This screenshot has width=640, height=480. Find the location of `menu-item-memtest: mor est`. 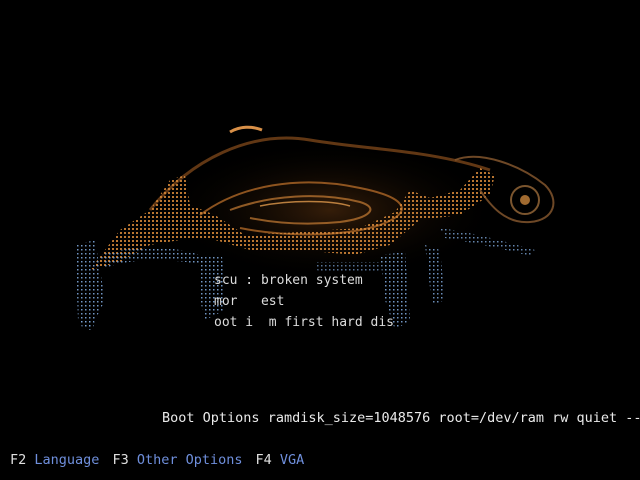

menu-item-memtest: mor est is located at coordinates (314, 301).